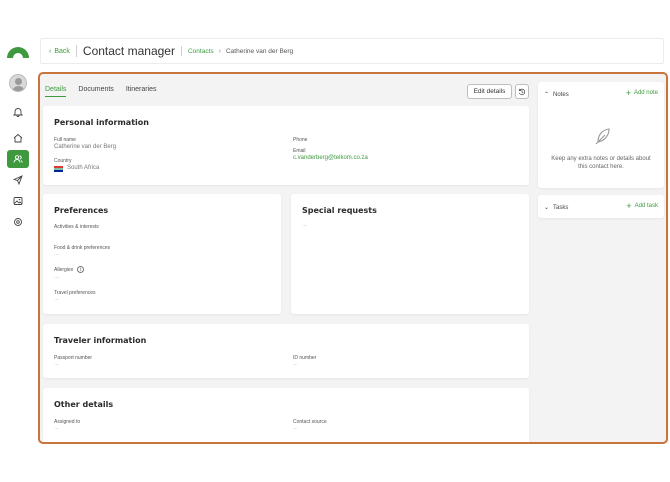  I want to click on gallery-nav, so click(18, 201).